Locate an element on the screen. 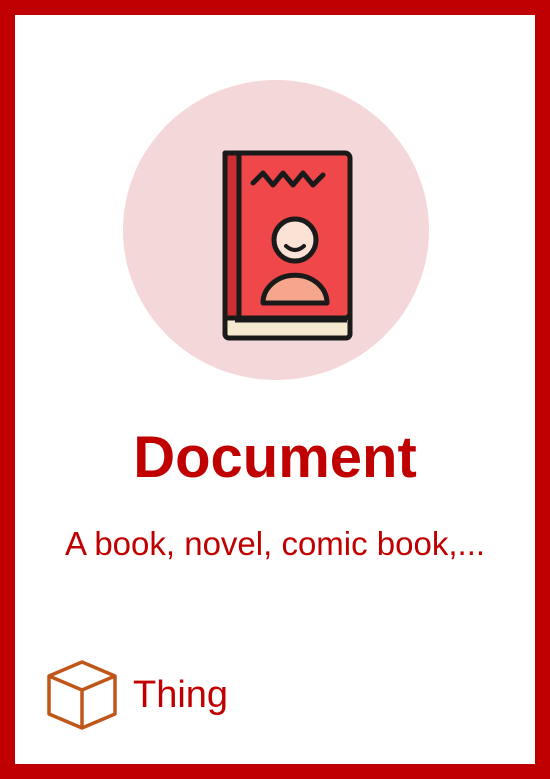 The height and width of the screenshot is (779, 550). type-badge: Thing is located at coordinates (136, 695).